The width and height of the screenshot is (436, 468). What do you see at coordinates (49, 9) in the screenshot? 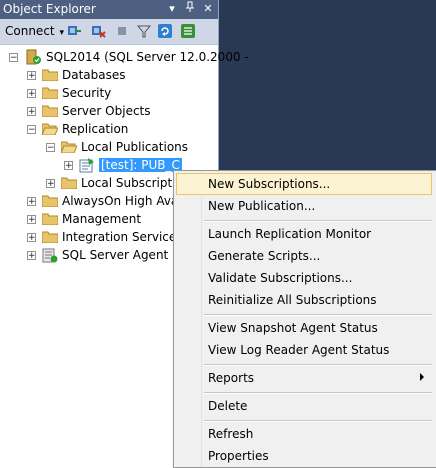
I see `panel-title: Object Explorer` at bounding box center [49, 9].